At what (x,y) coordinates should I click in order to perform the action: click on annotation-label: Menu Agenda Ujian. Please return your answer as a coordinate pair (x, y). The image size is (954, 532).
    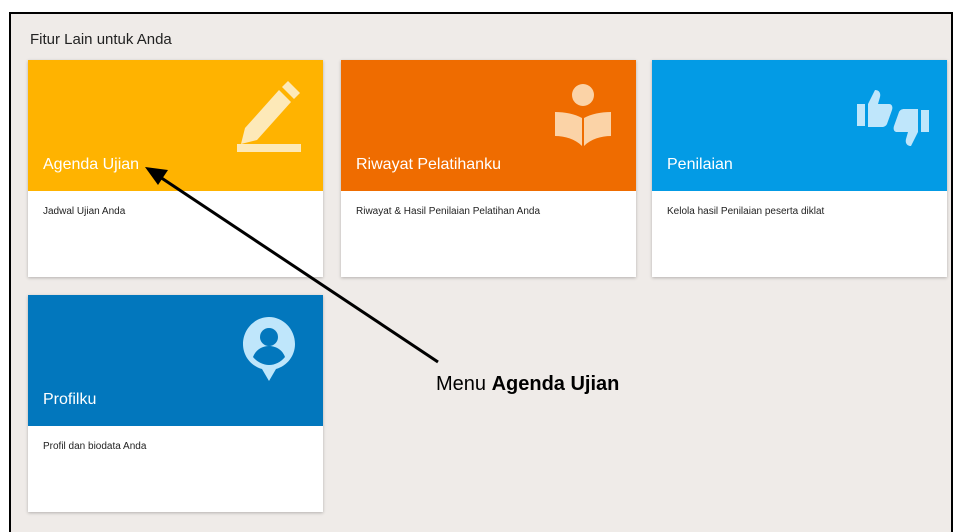
    Looking at the image, I should click on (527, 384).